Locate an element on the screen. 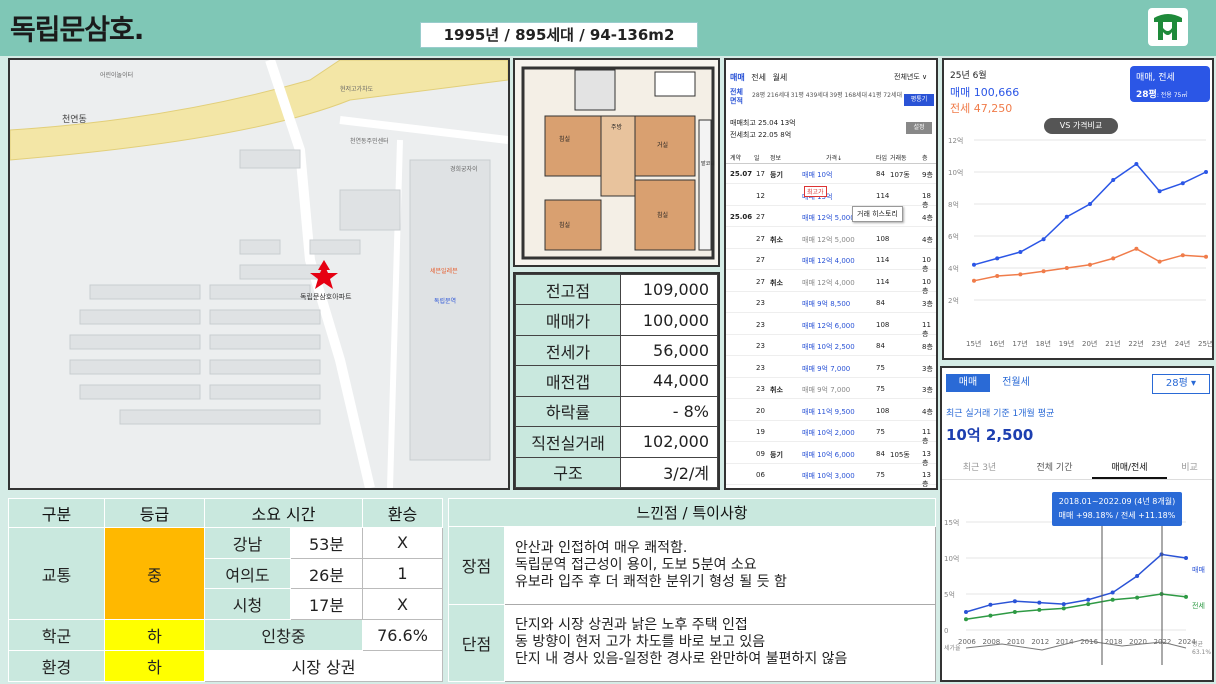 Image resolution: width=1216 pixels, height=684 pixels. price-label: 하락률 is located at coordinates (568, 411).